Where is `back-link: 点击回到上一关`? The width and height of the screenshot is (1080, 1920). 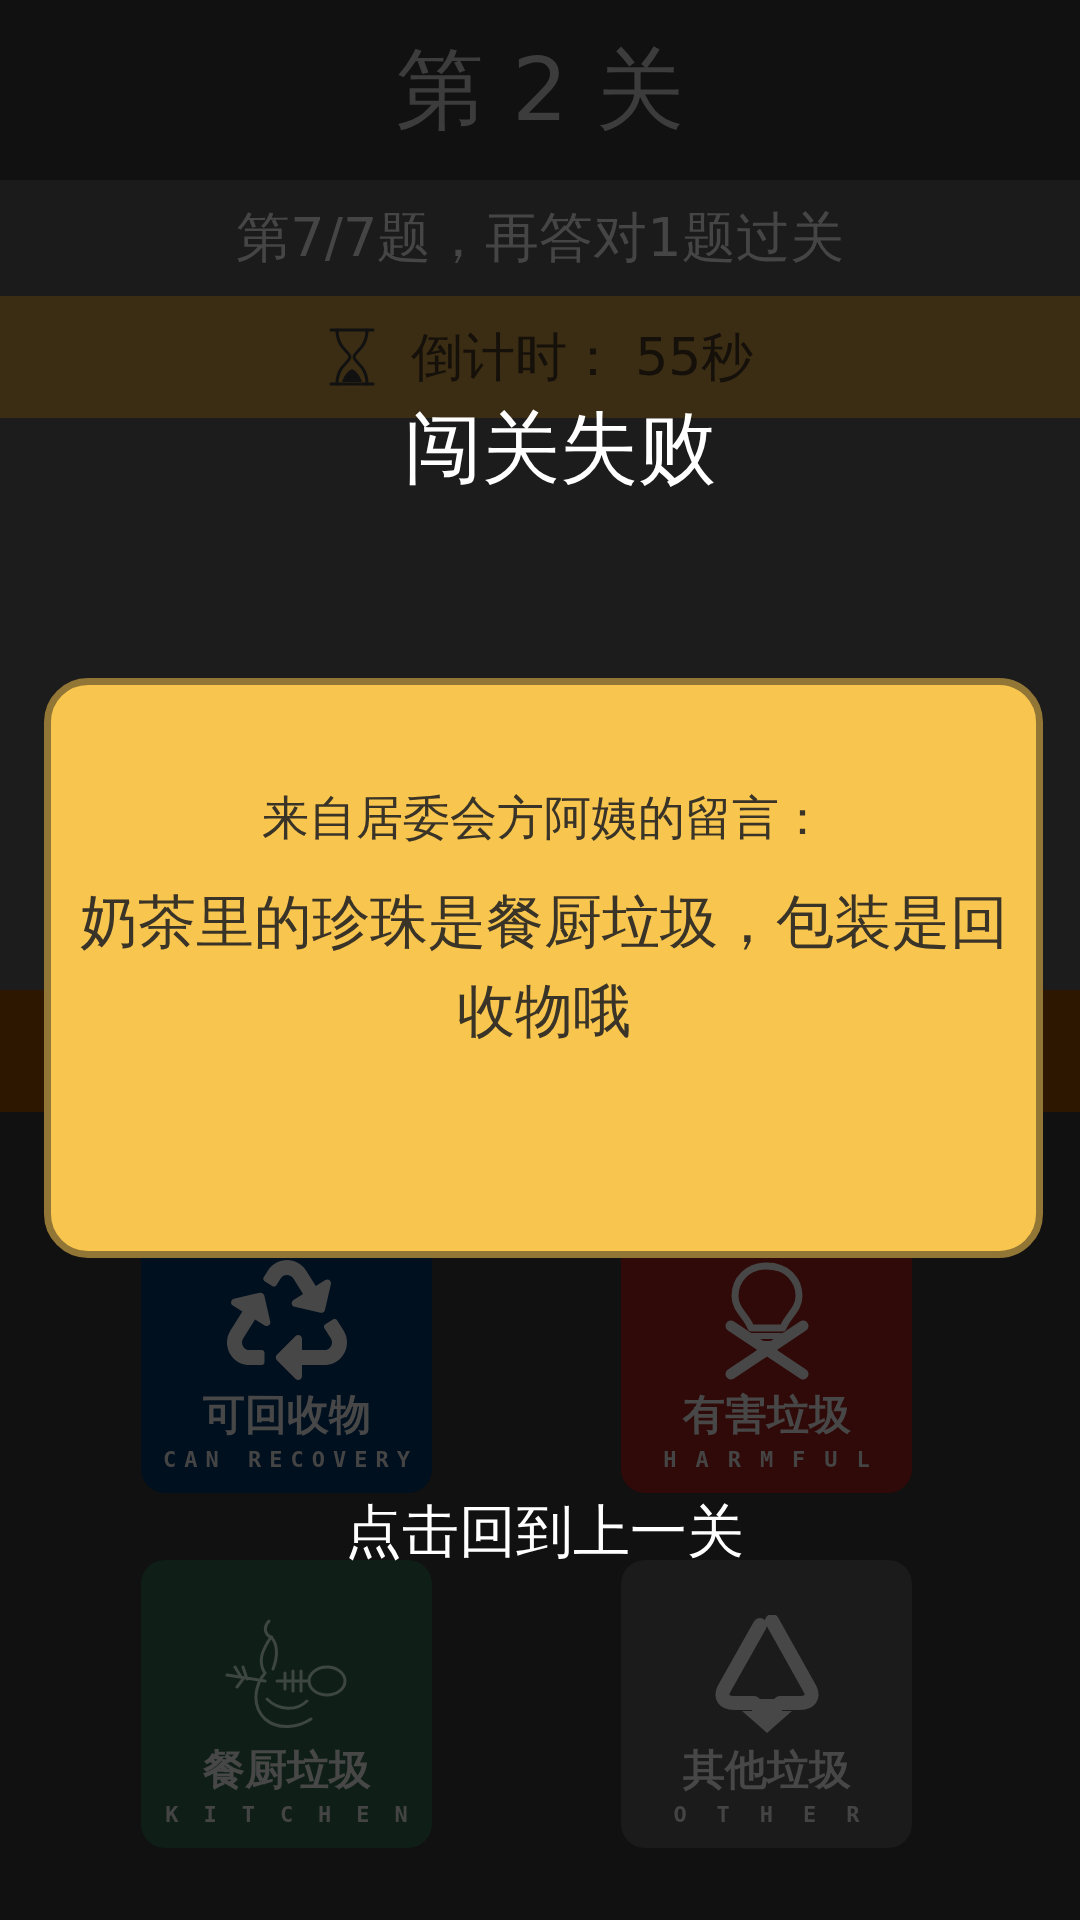 back-link: 点击回到上一关 is located at coordinates (544, 1531).